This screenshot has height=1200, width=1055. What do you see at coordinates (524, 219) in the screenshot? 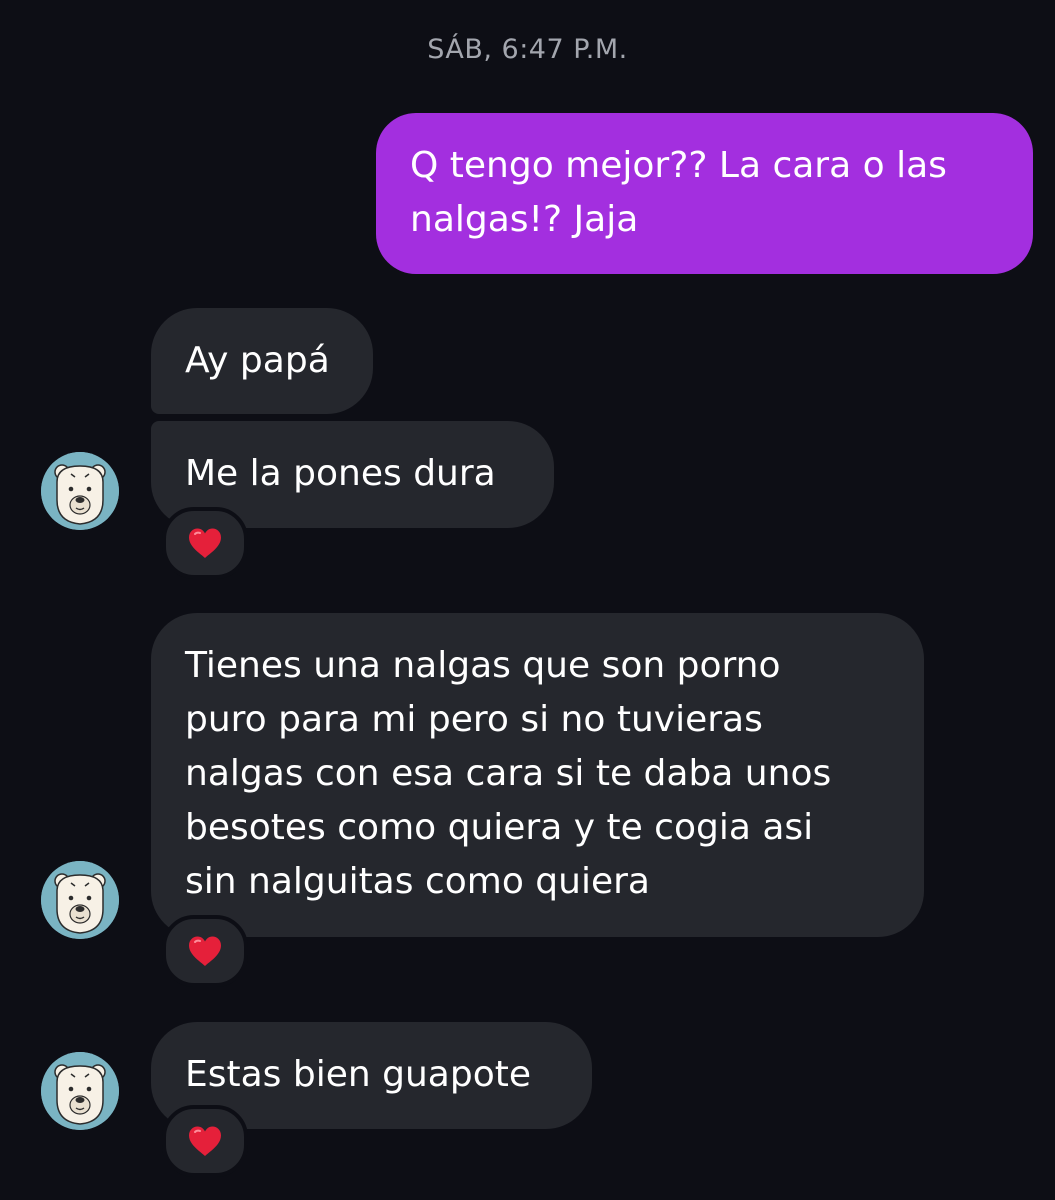
I see `message-line: nalgas!? Jaja` at bounding box center [524, 219].